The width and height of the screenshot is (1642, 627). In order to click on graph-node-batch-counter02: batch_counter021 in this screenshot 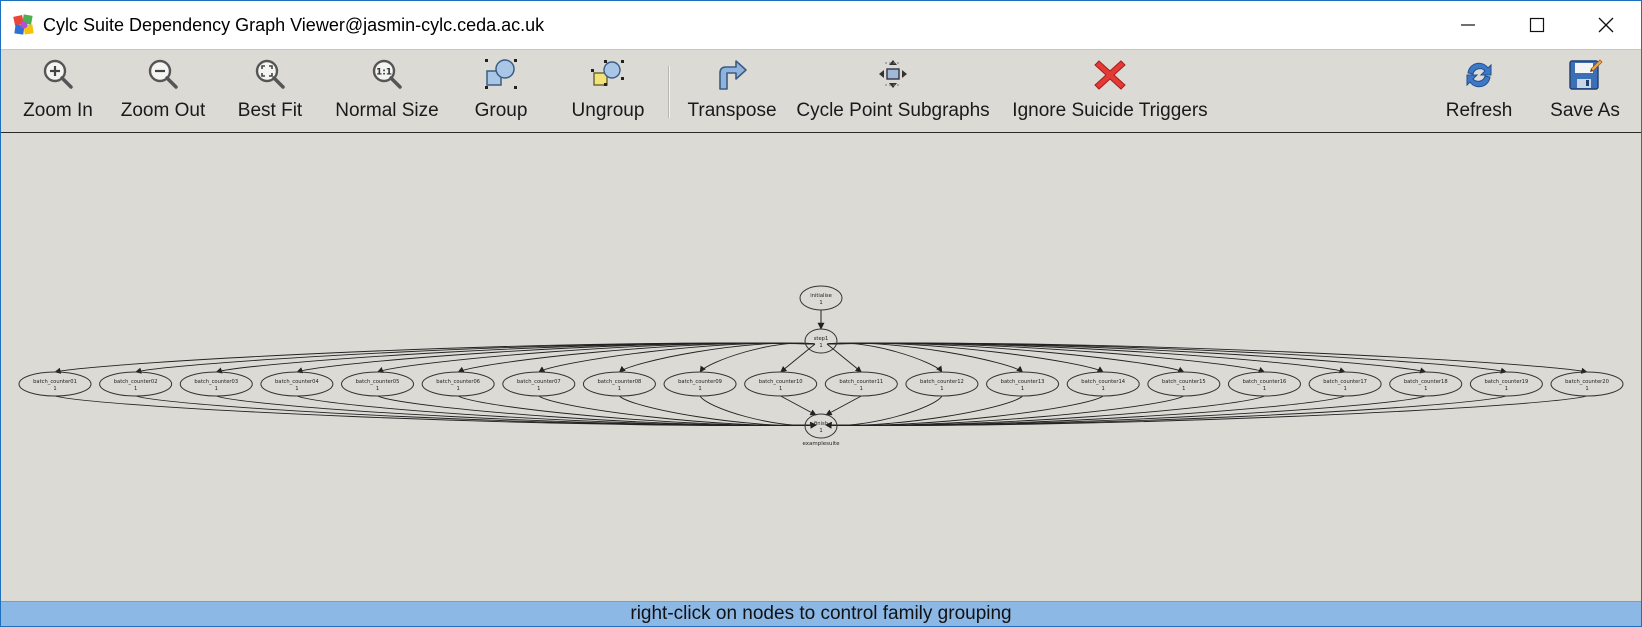, I will do `click(136, 384)`.